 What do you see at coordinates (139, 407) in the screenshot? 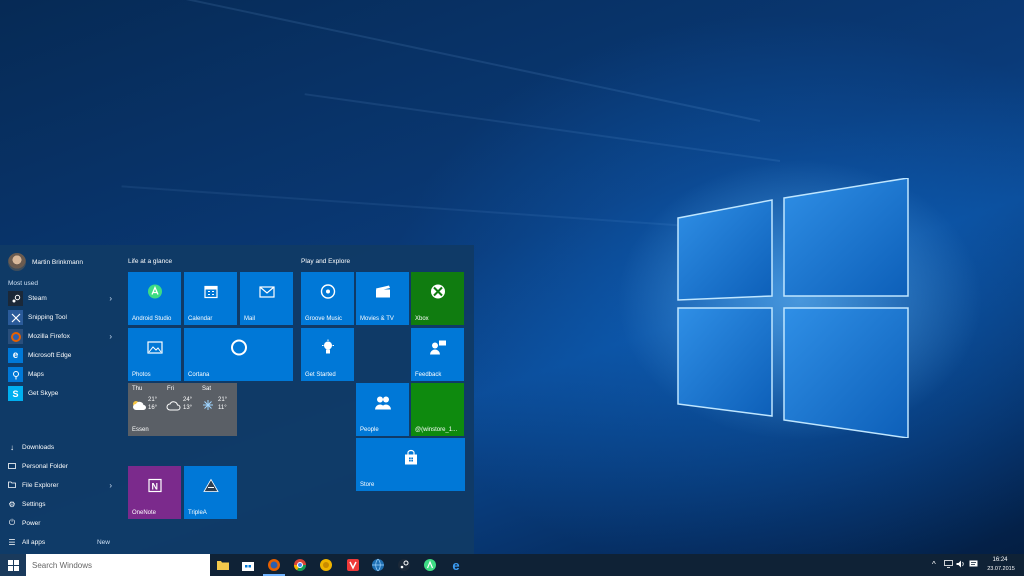
I see `partly-cloudy-icon` at bounding box center [139, 407].